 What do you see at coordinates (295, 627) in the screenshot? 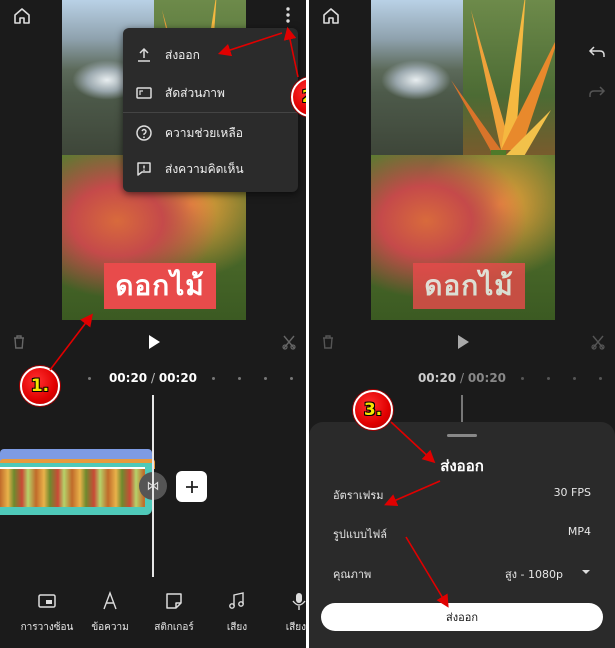
I see `toolbar-label: เสียงบ` at bounding box center [295, 627].